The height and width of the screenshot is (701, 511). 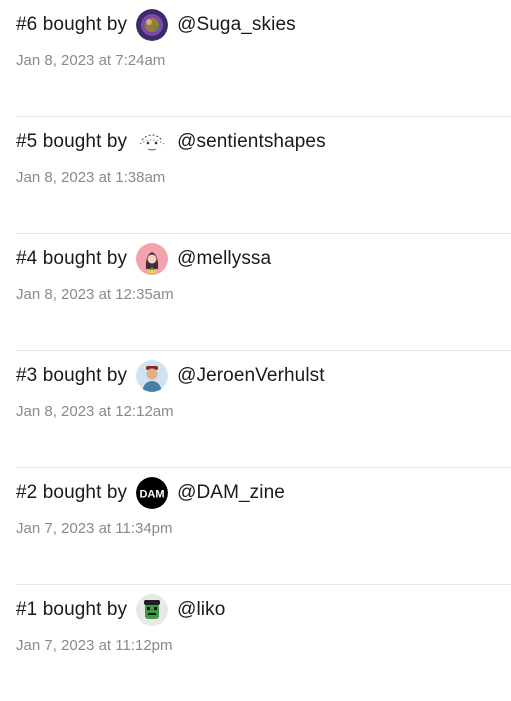 I want to click on purchase-timestamp: Jan 8, 2023 at 12:12am, so click(x=95, y=411).